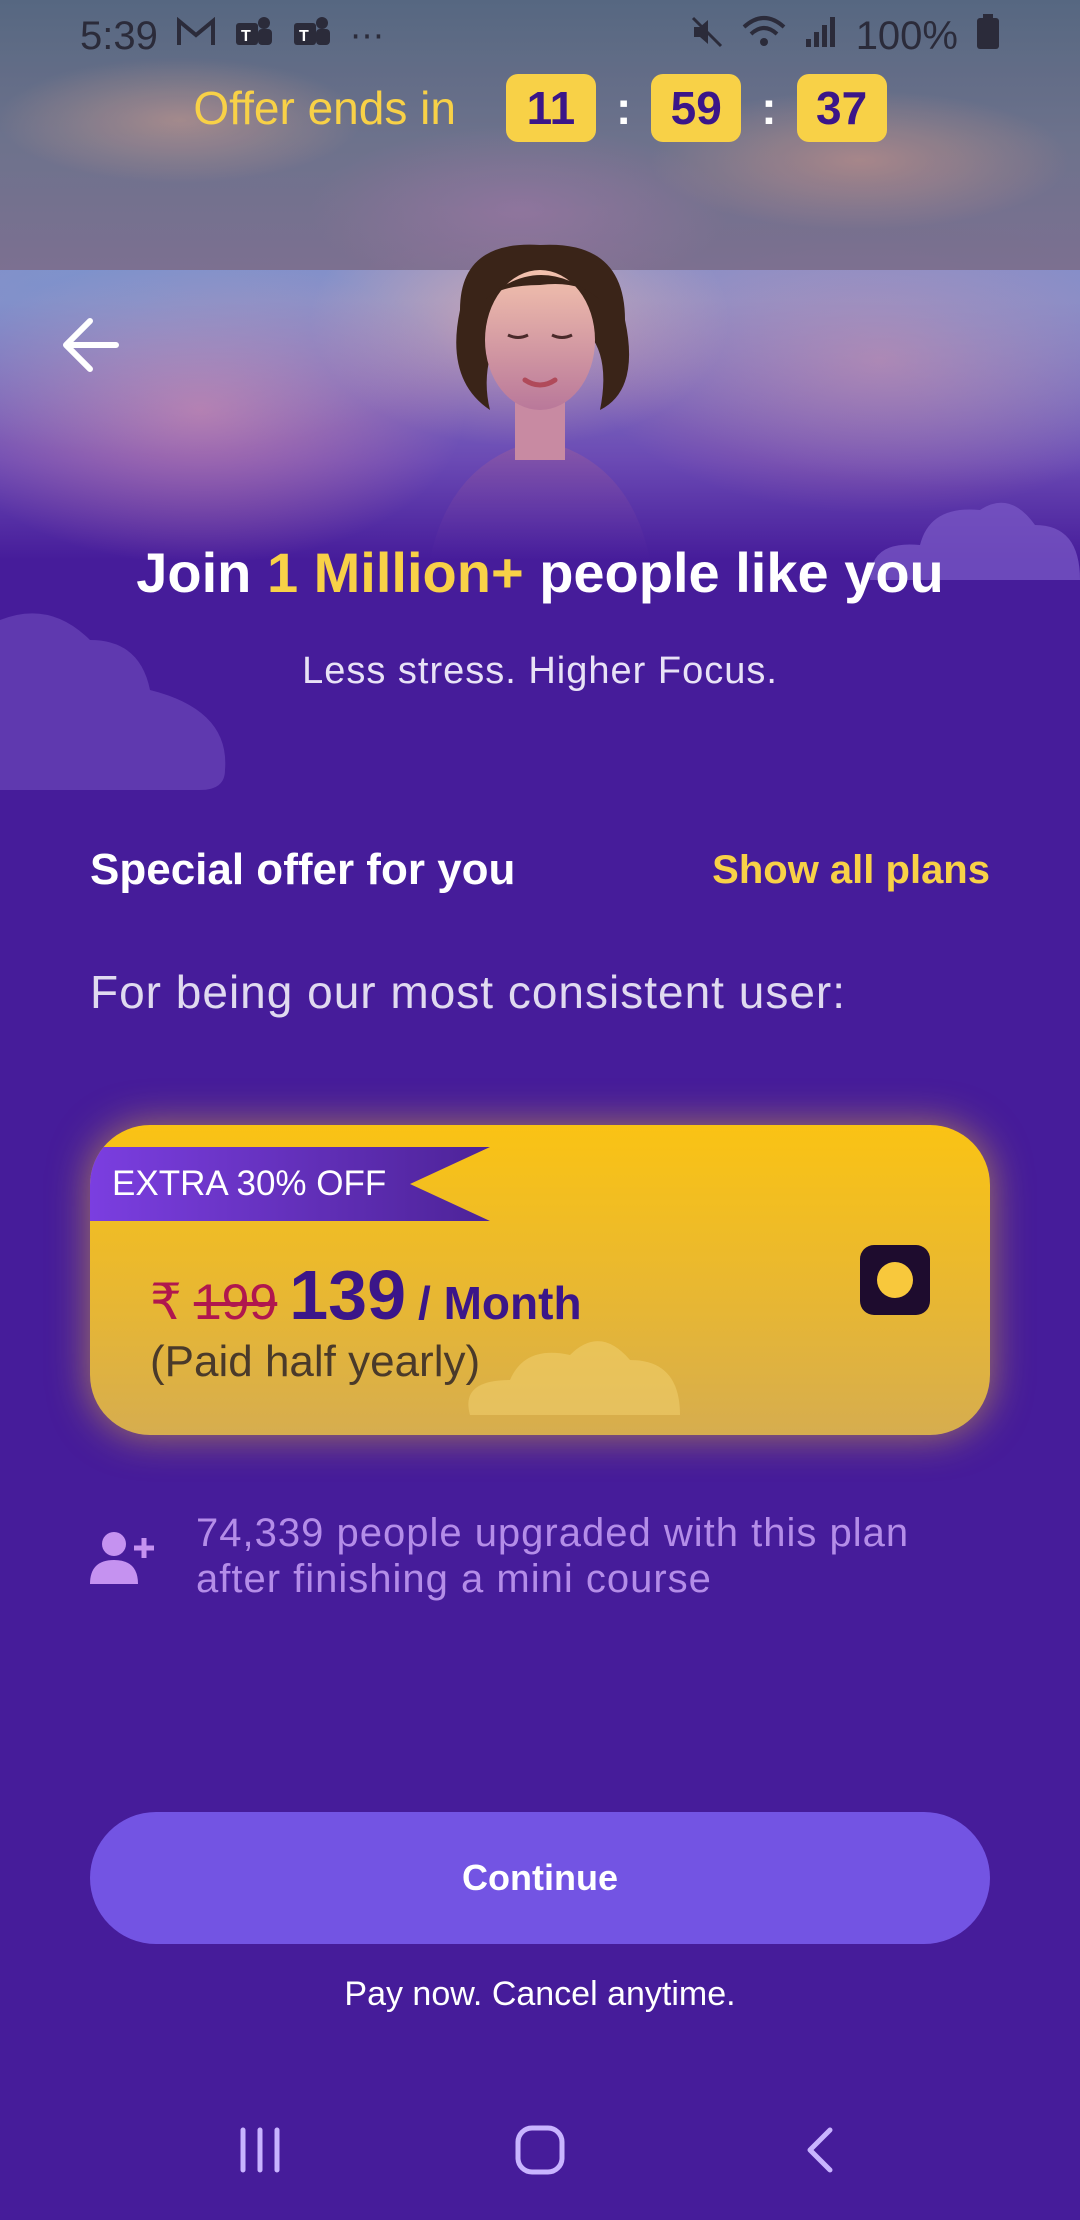 This screenshot has width=1080, height=2220. I want to click on headline-suffix: people like you, so click(733, 572).